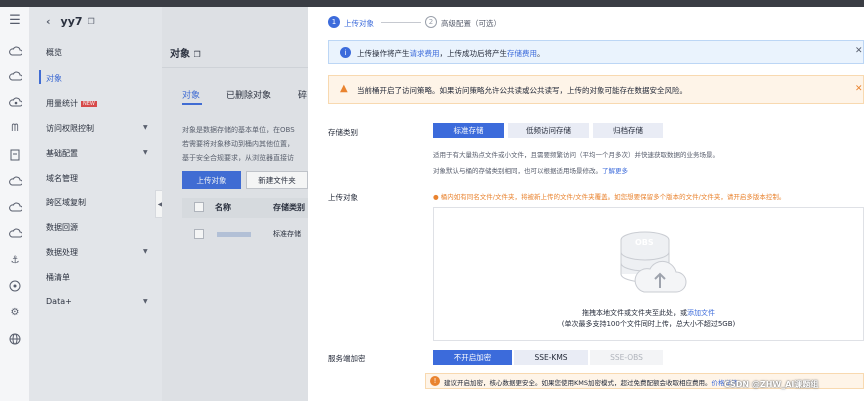 The image size is (864, 401). Describe the element at coordinates (701, 313) in the screenshot. I see `add-file-link: 添加文件` at that location.